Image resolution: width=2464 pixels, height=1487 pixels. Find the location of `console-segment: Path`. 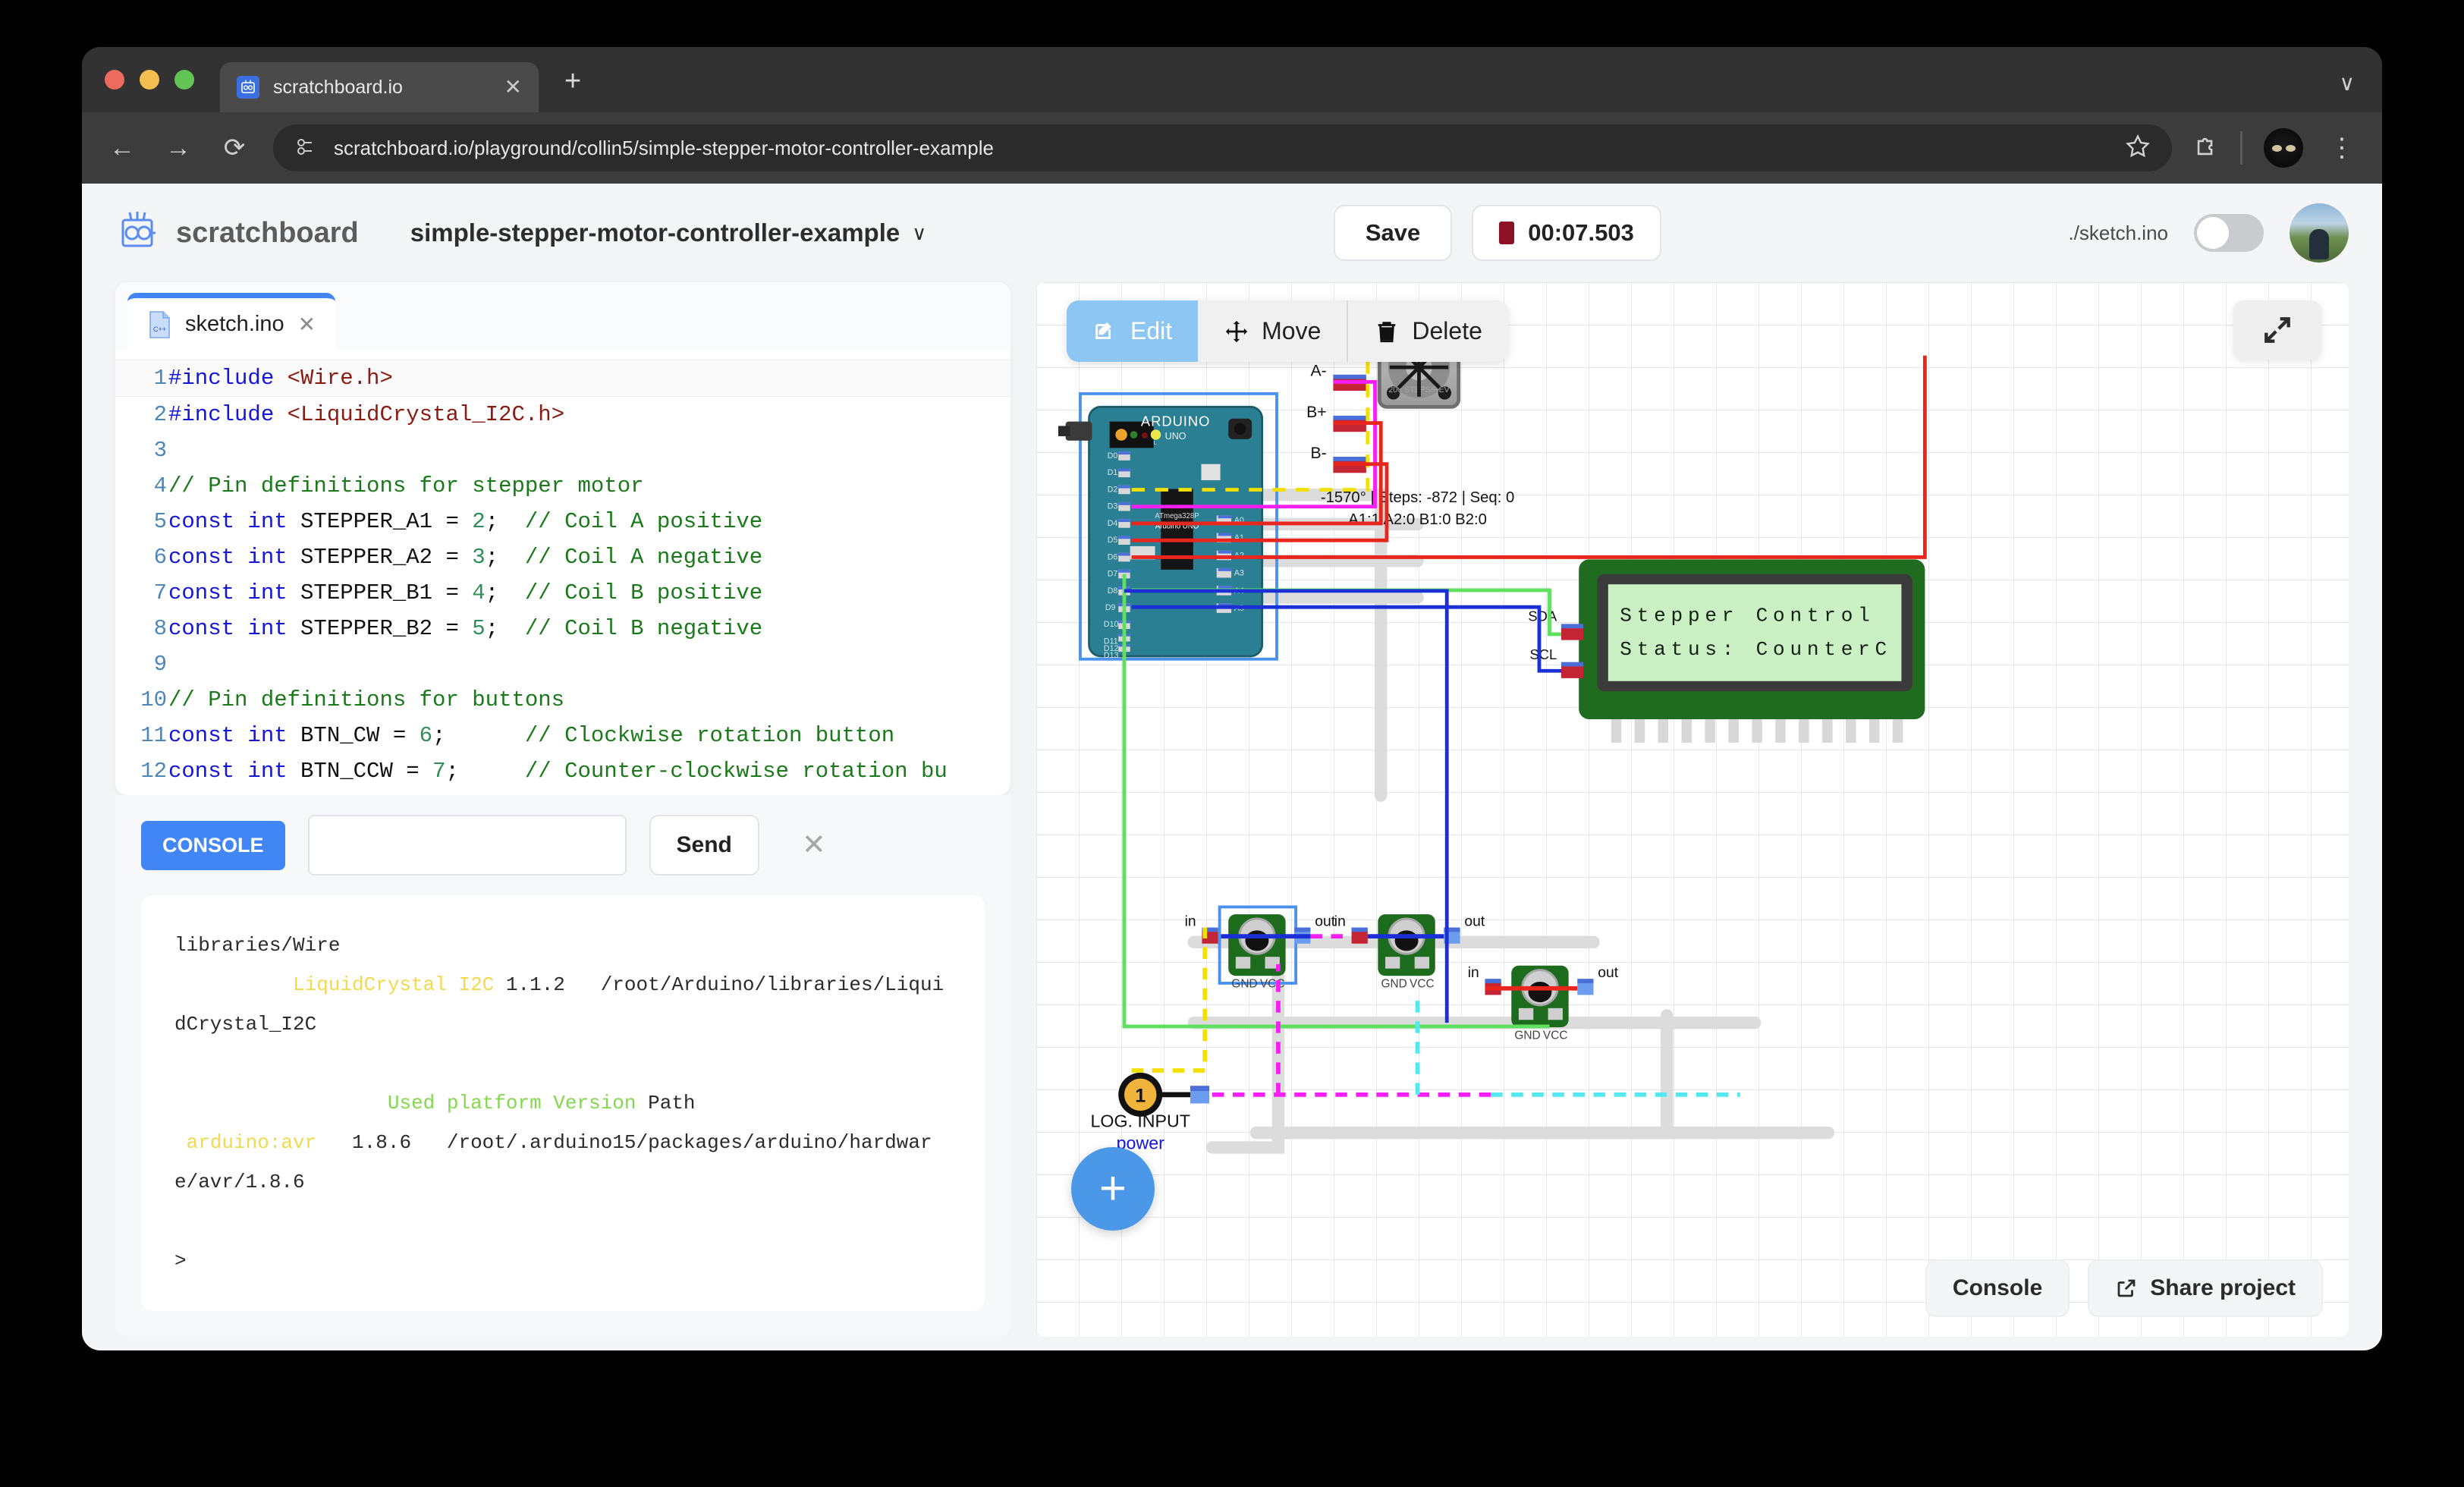

console-segment: Path is located at coordinates (666, 1103).